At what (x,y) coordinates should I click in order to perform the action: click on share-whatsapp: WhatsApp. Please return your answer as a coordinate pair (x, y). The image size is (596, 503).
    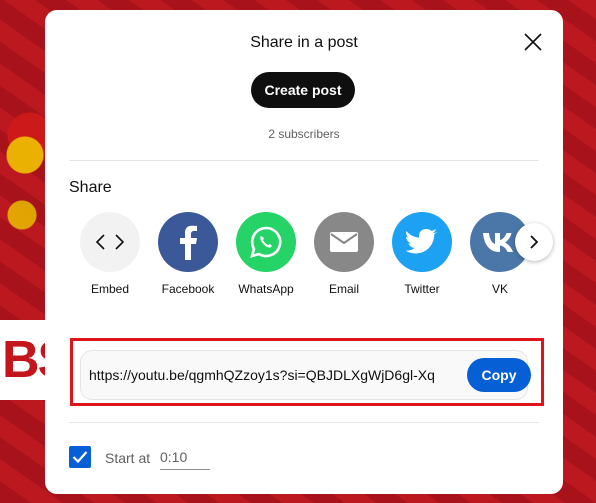
    Looking at the image, I should click on (266, 254).